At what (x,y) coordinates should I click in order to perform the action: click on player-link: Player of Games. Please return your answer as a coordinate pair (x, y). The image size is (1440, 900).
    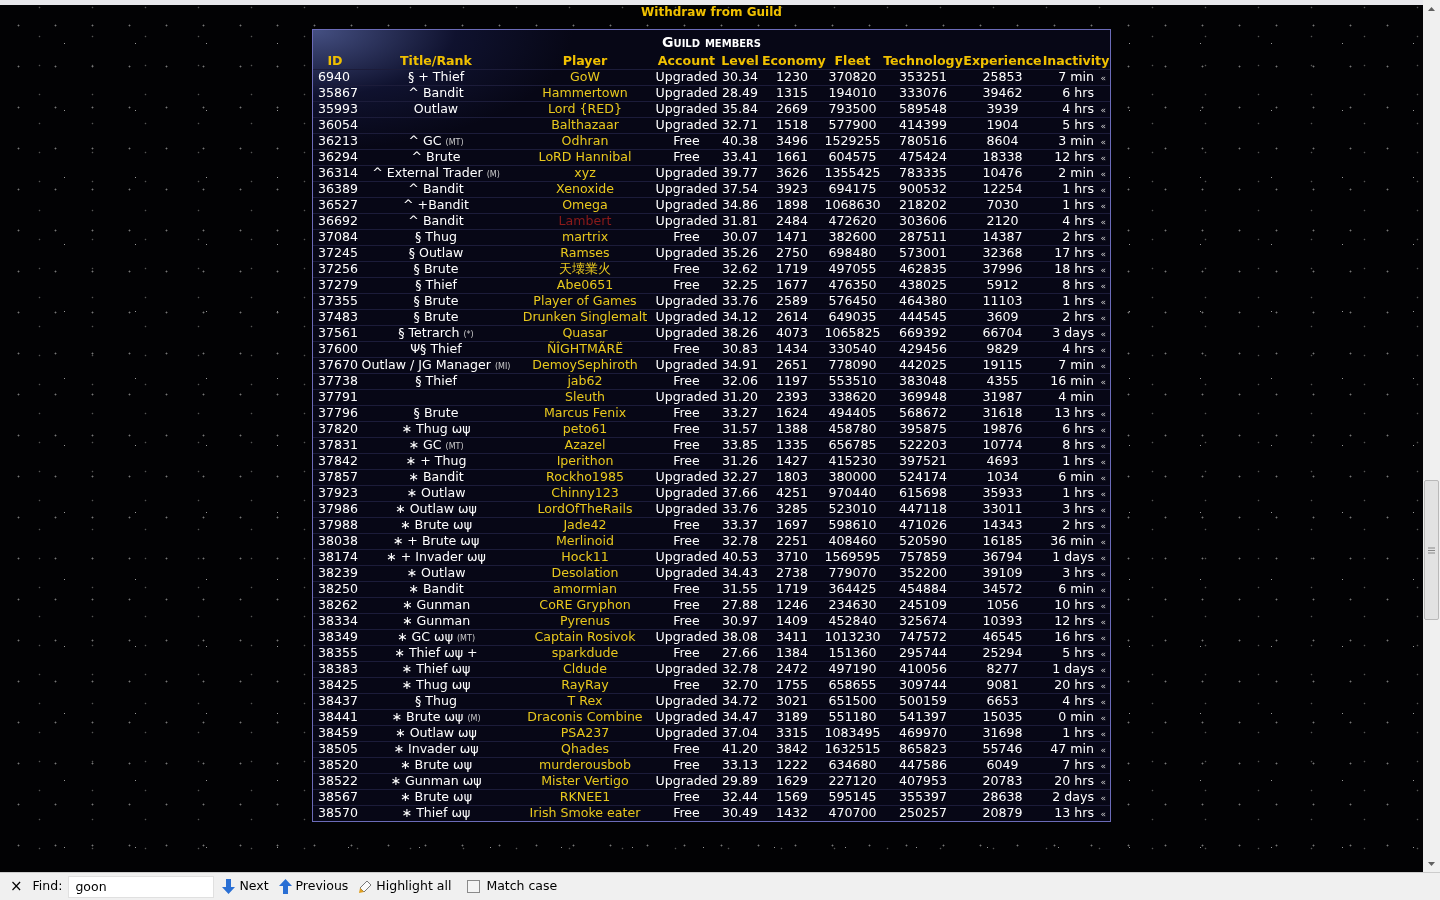
    Looking at the image, I should click on (585, 300).